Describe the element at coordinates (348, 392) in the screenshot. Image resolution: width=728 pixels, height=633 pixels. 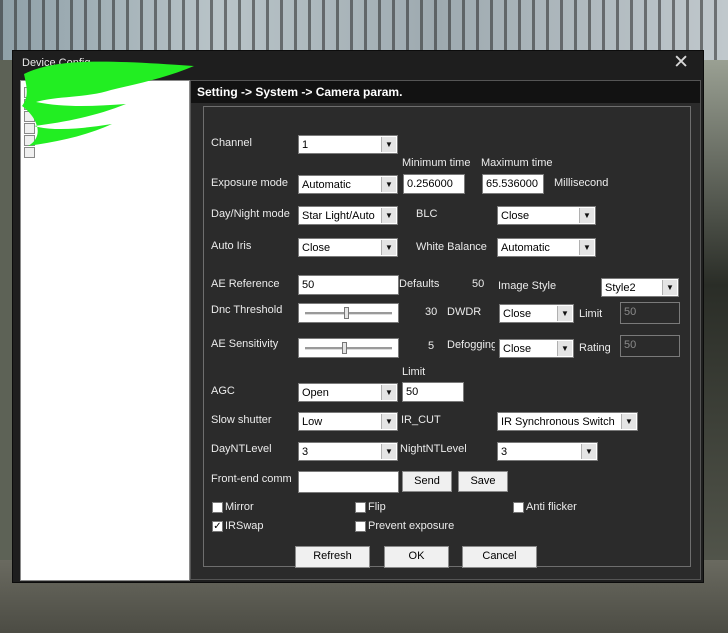
I see `agc-select: Open ▼` at that location.